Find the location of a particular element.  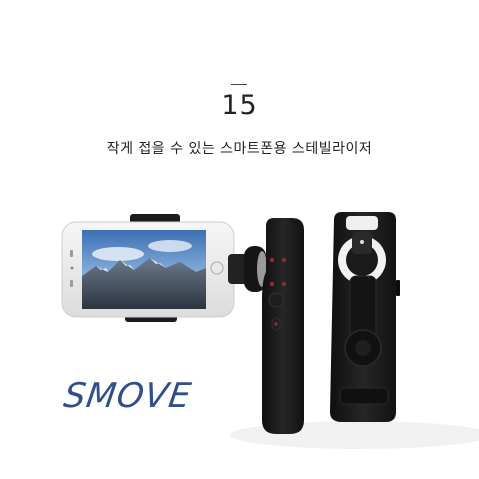

rank-number: 15 is located at coordinates (239, 105).